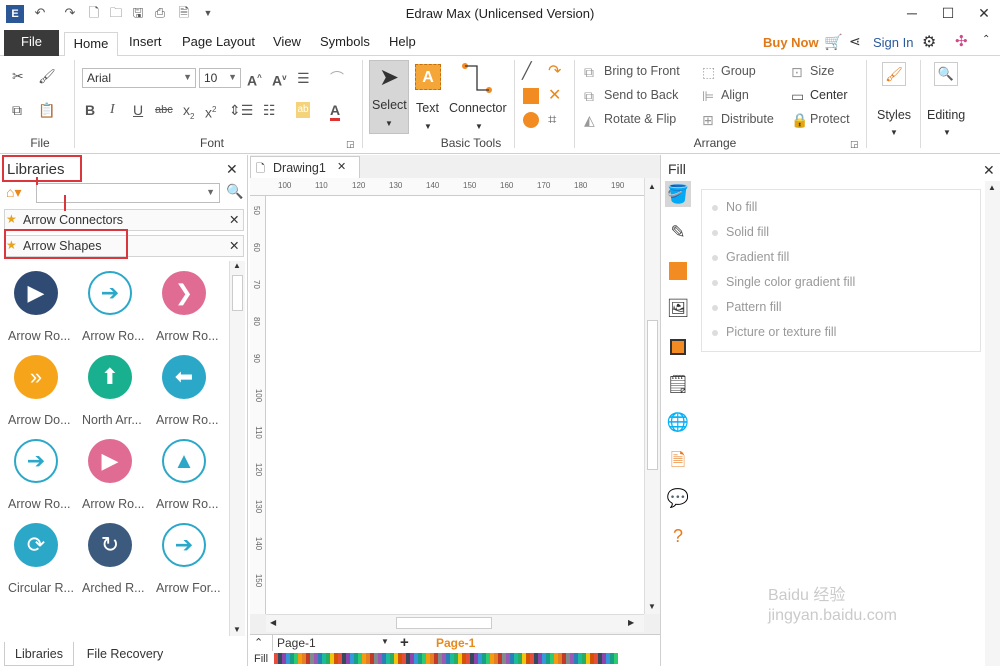 The width and height of the screenshot is (1000, 666). What do you see at coordinates (989, 170) in the screenshot?
I see `fill-panel-close-icon: ✕` at bounding box center [989, 170].